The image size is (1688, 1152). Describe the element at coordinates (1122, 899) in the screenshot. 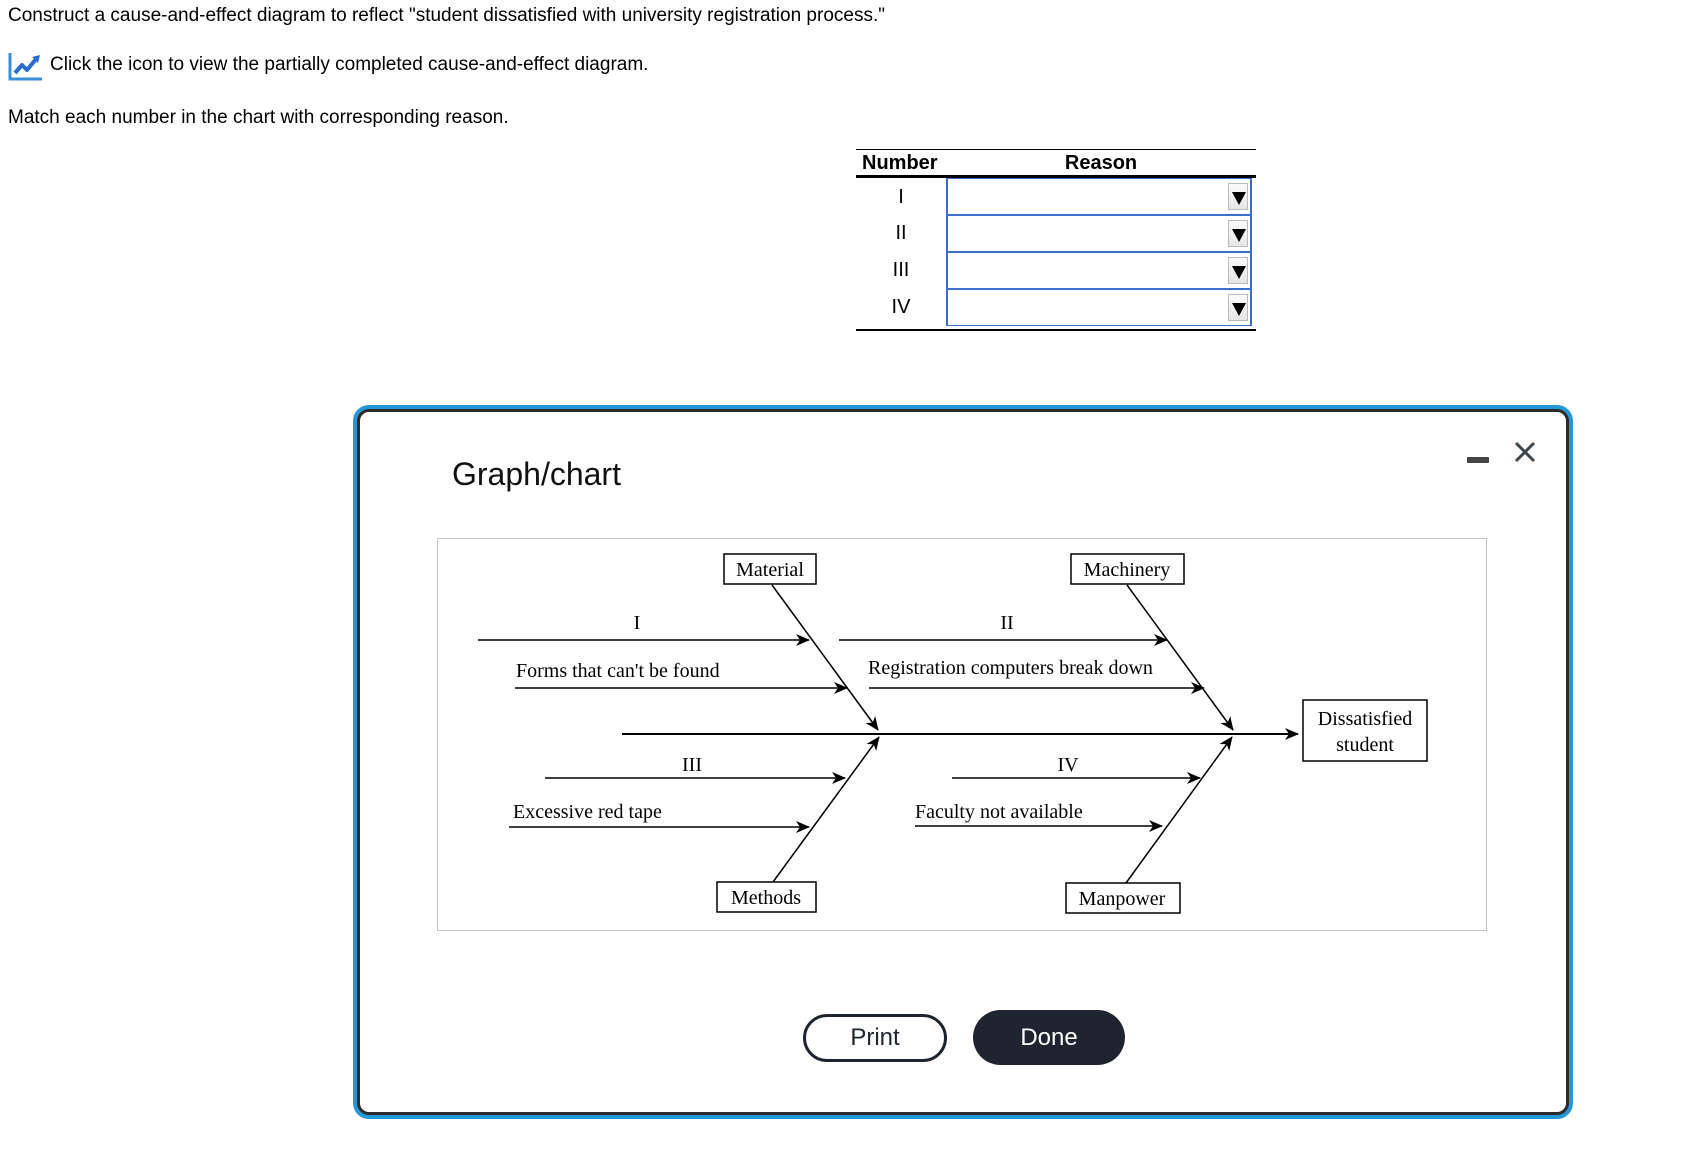

I see `category-label-manpower: Manpower` at that location.